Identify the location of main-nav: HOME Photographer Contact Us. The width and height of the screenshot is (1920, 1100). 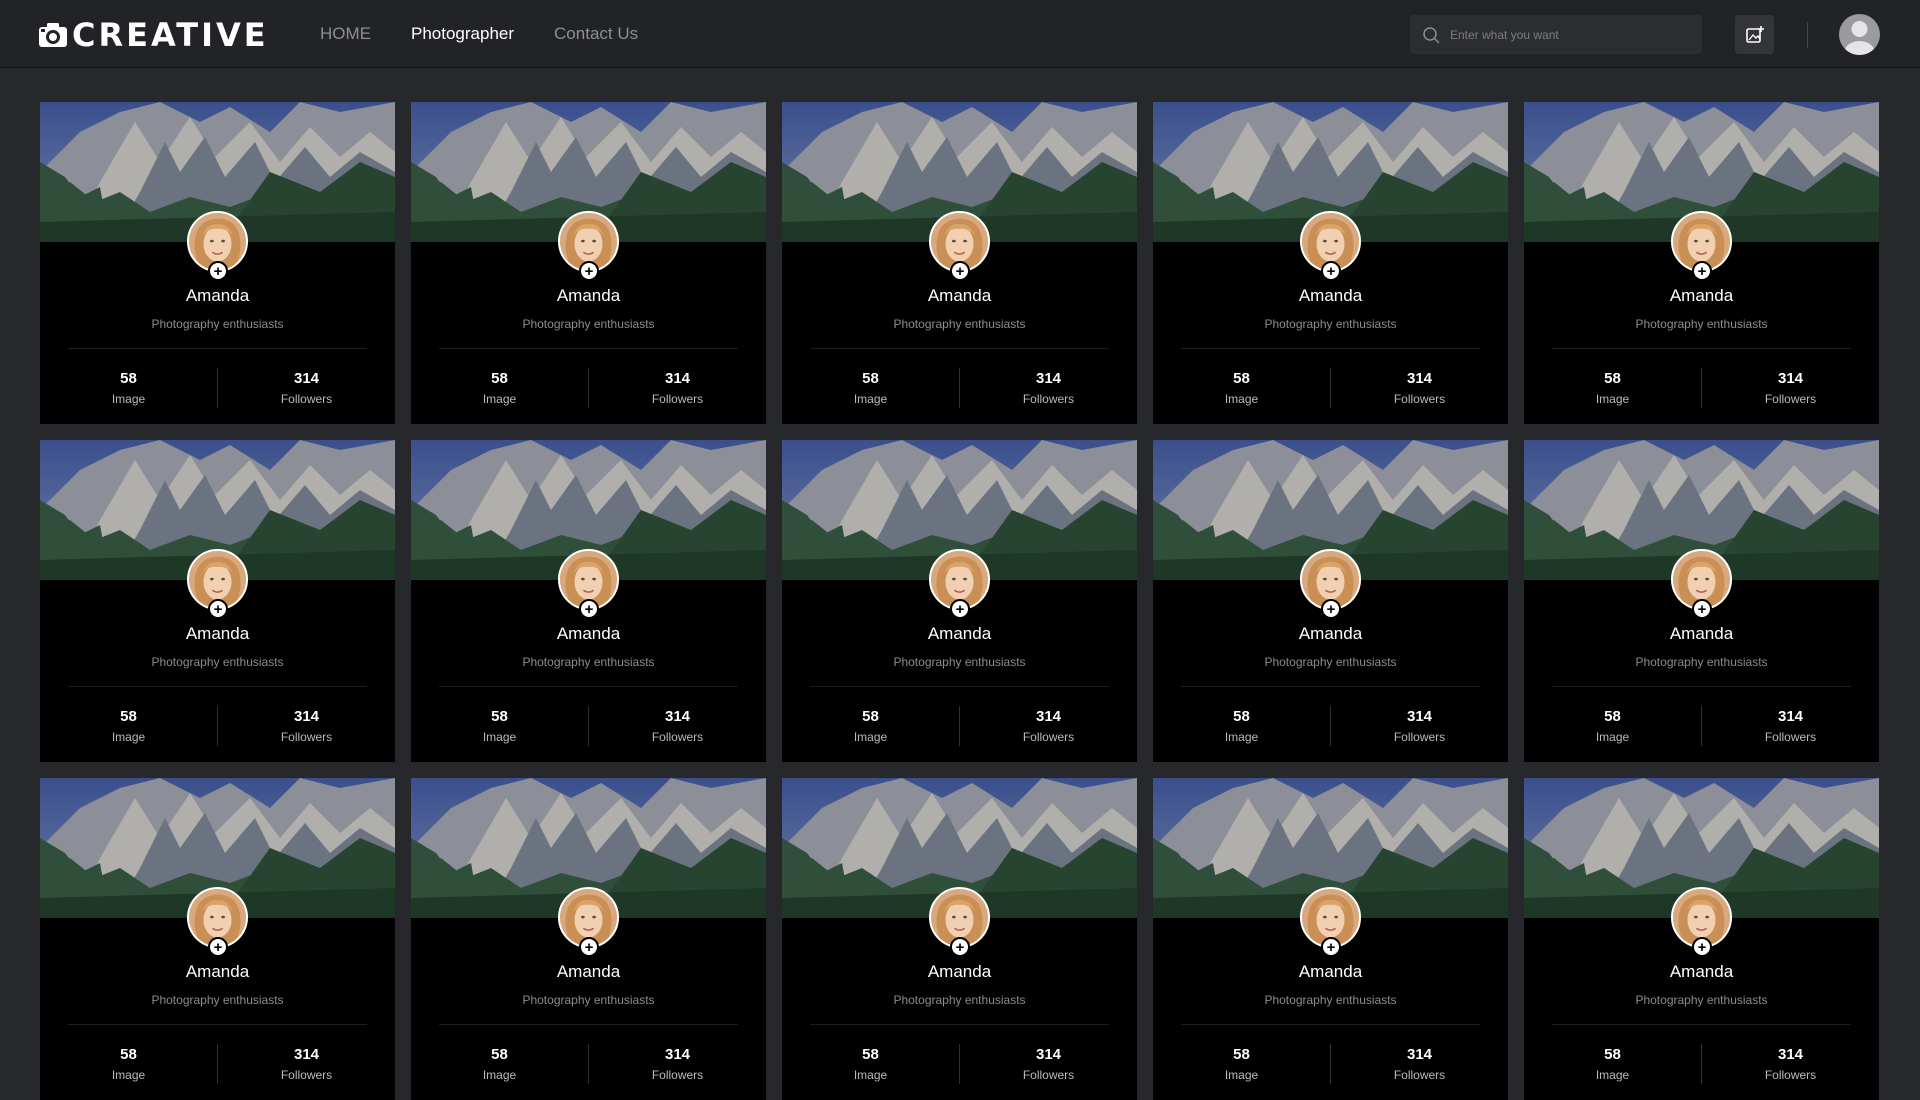
(479, 34).